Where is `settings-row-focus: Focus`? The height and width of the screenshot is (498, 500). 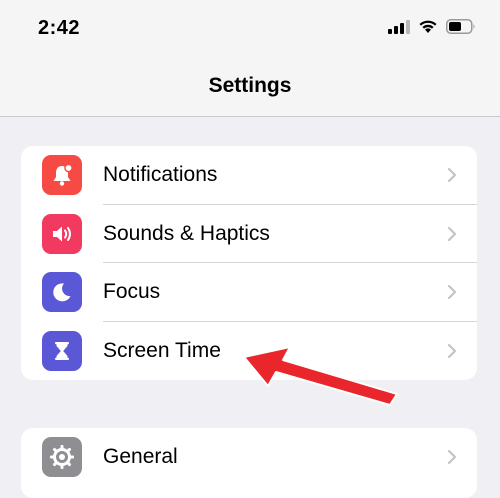
settings-row-focus: Focus is located at coordinates (249, 292).